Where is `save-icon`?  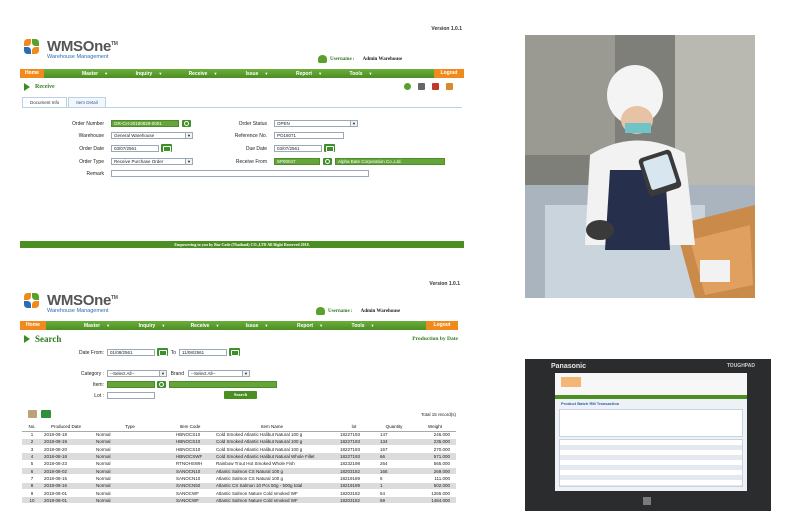
save-icon is located at coordinates (407, 86).